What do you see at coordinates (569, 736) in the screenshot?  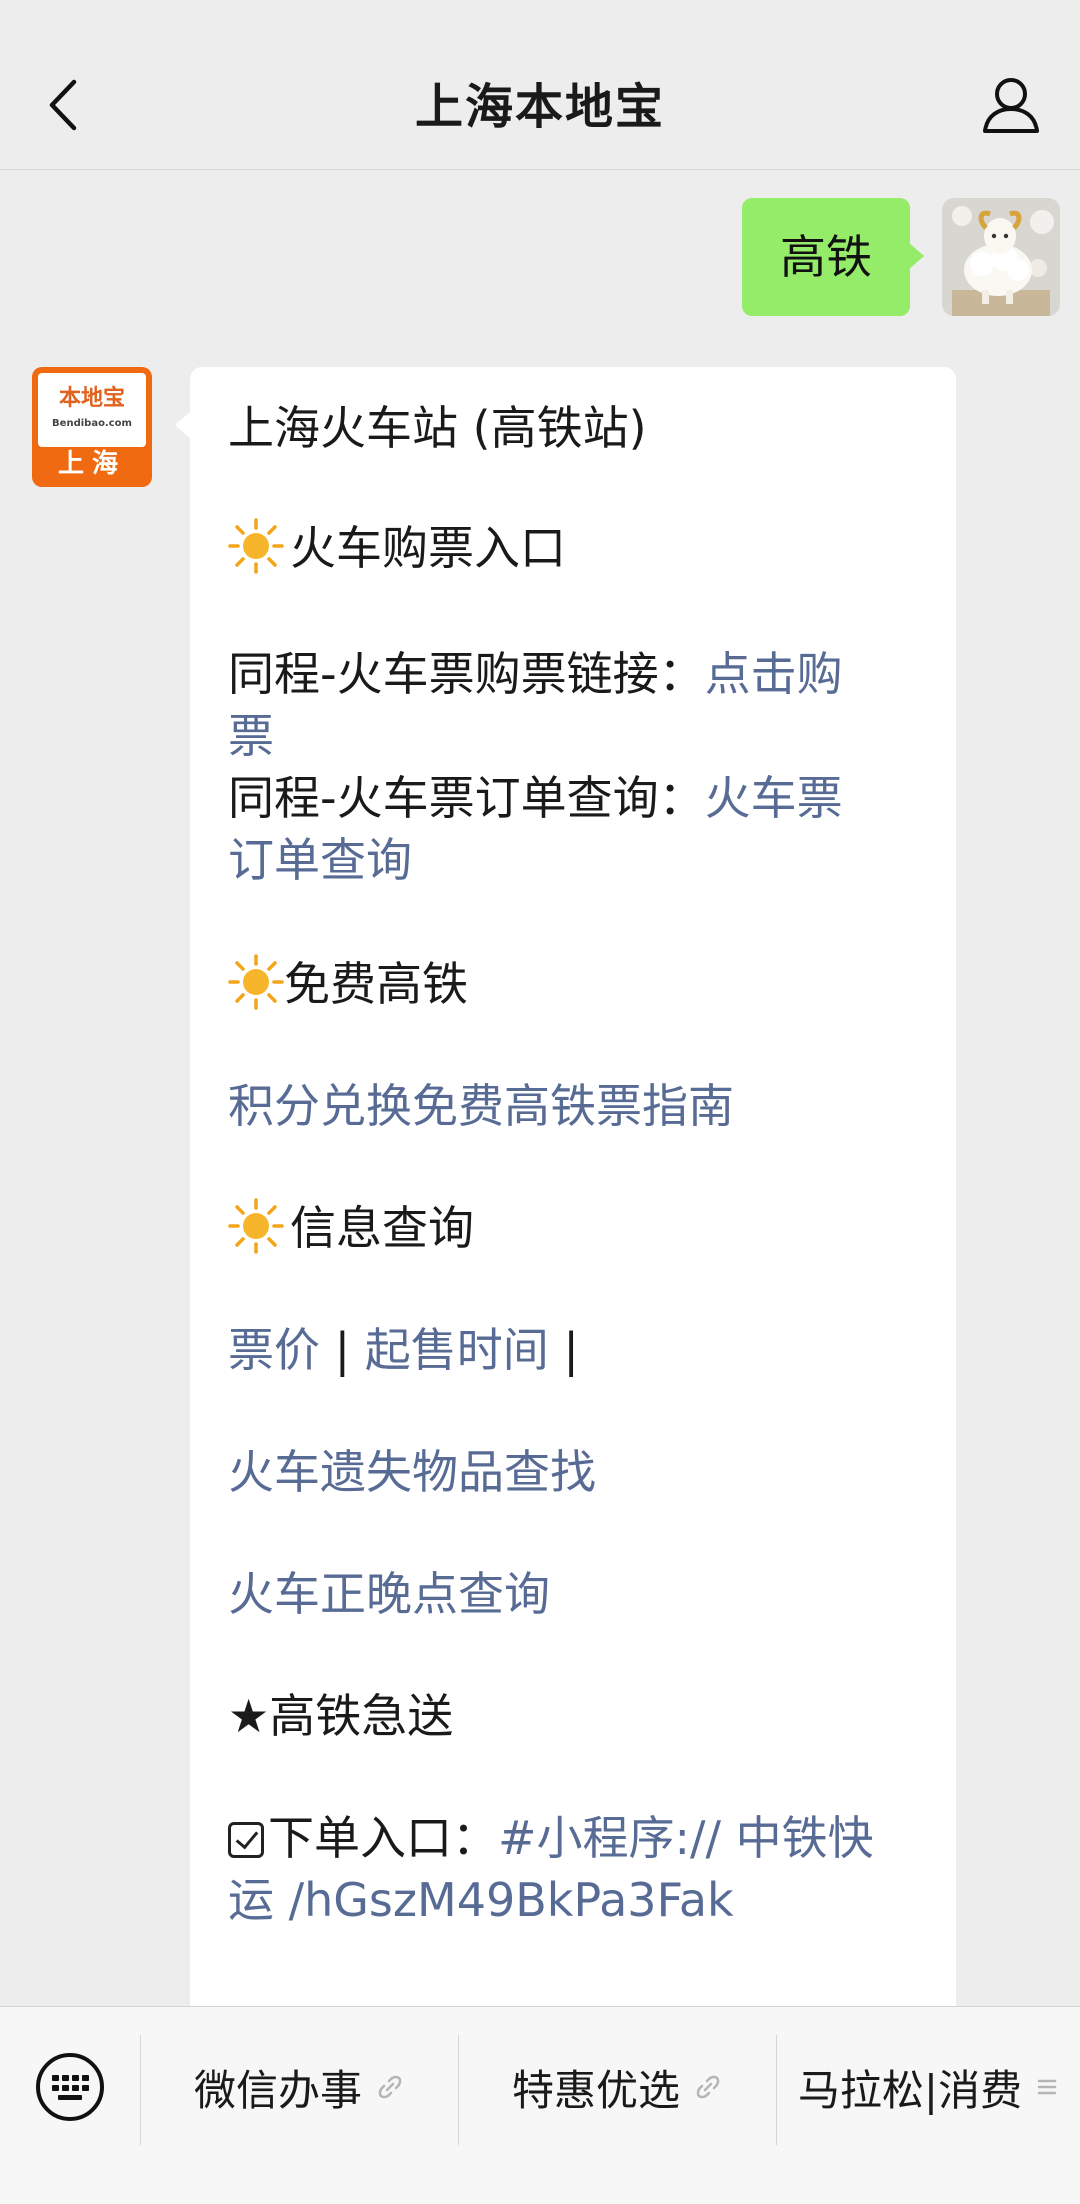 I see `ticket-buy-line-wrap: 票` at bounding box center [569, 736].